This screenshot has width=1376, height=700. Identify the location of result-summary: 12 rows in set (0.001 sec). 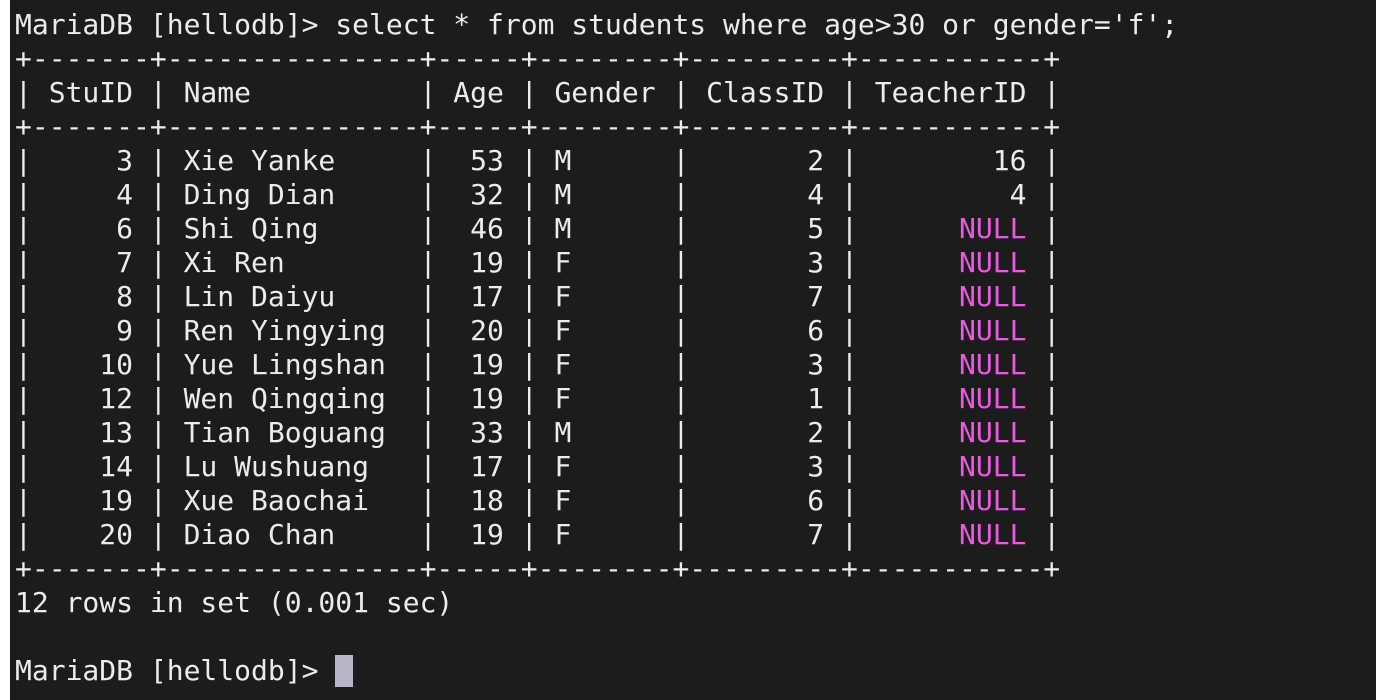
(234, 602).